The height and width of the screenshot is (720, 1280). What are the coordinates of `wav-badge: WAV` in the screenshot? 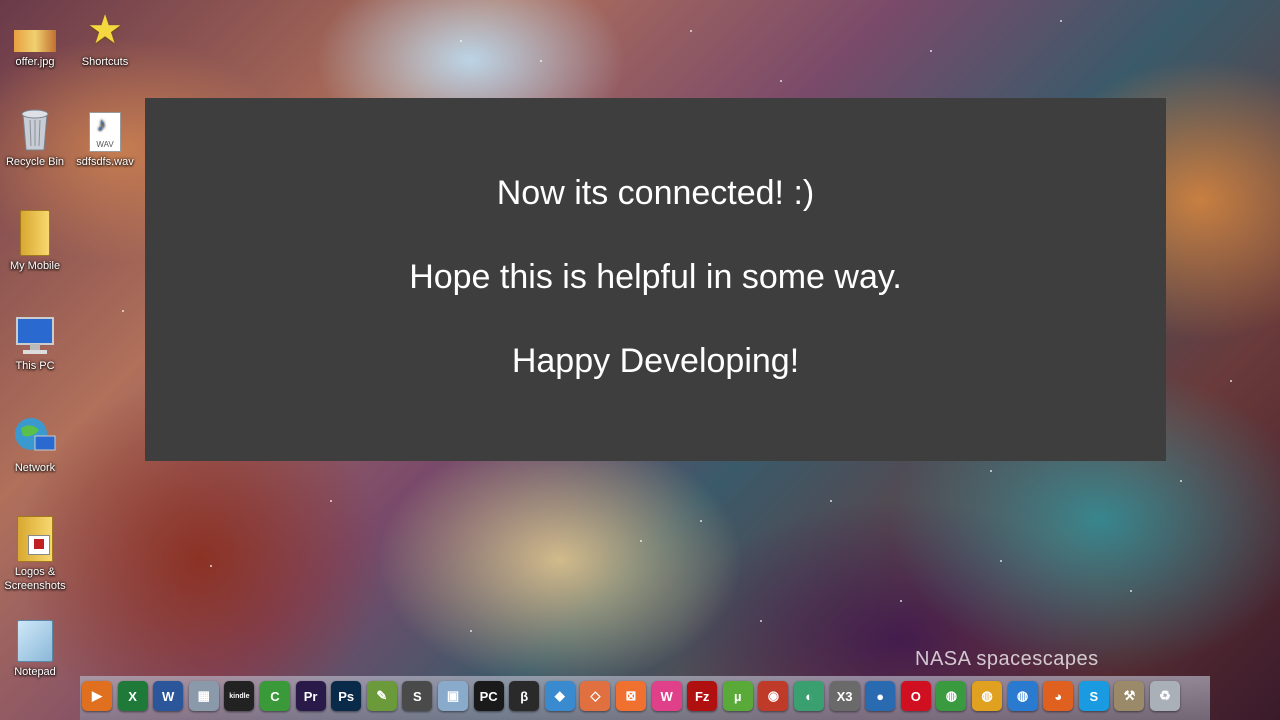 It's located at (105, 144).